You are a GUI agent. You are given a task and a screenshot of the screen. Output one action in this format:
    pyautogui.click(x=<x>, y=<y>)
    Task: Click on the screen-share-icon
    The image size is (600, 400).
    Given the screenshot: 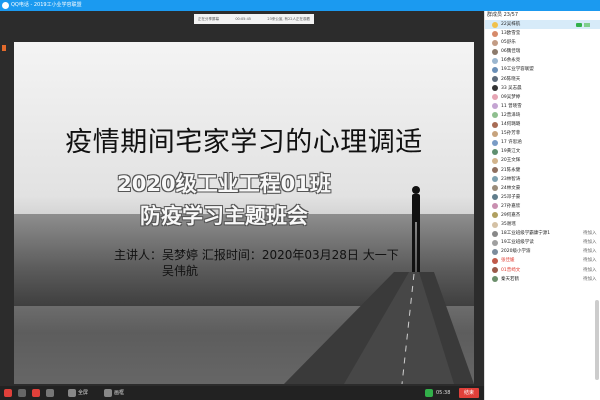 What is the action you would take?
    pyautogui.click(x=50, y=393)
    